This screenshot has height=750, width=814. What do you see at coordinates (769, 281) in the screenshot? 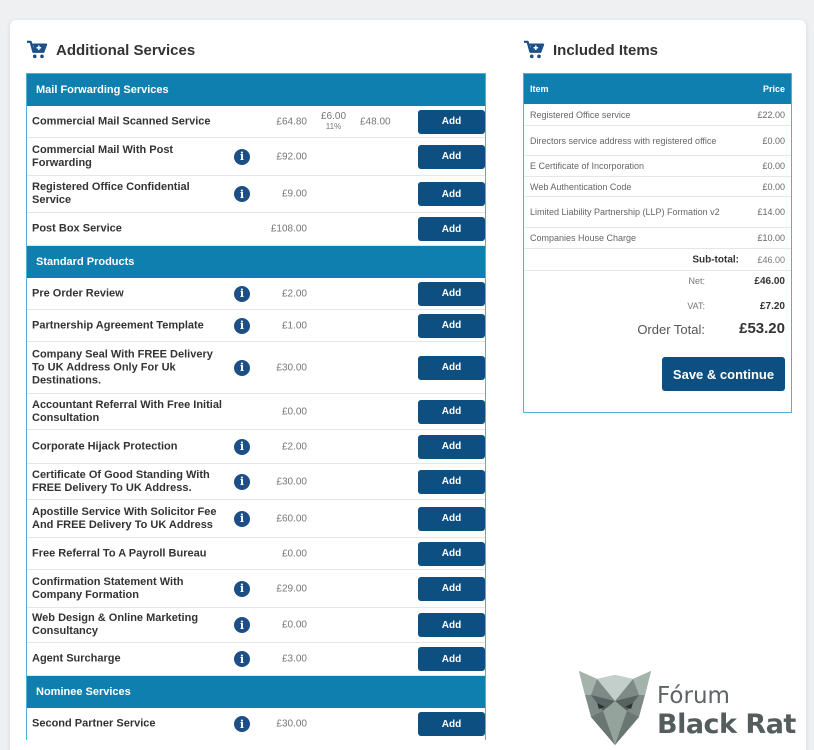
I see `net-value: £46.00` at bounding box center [769, 281].